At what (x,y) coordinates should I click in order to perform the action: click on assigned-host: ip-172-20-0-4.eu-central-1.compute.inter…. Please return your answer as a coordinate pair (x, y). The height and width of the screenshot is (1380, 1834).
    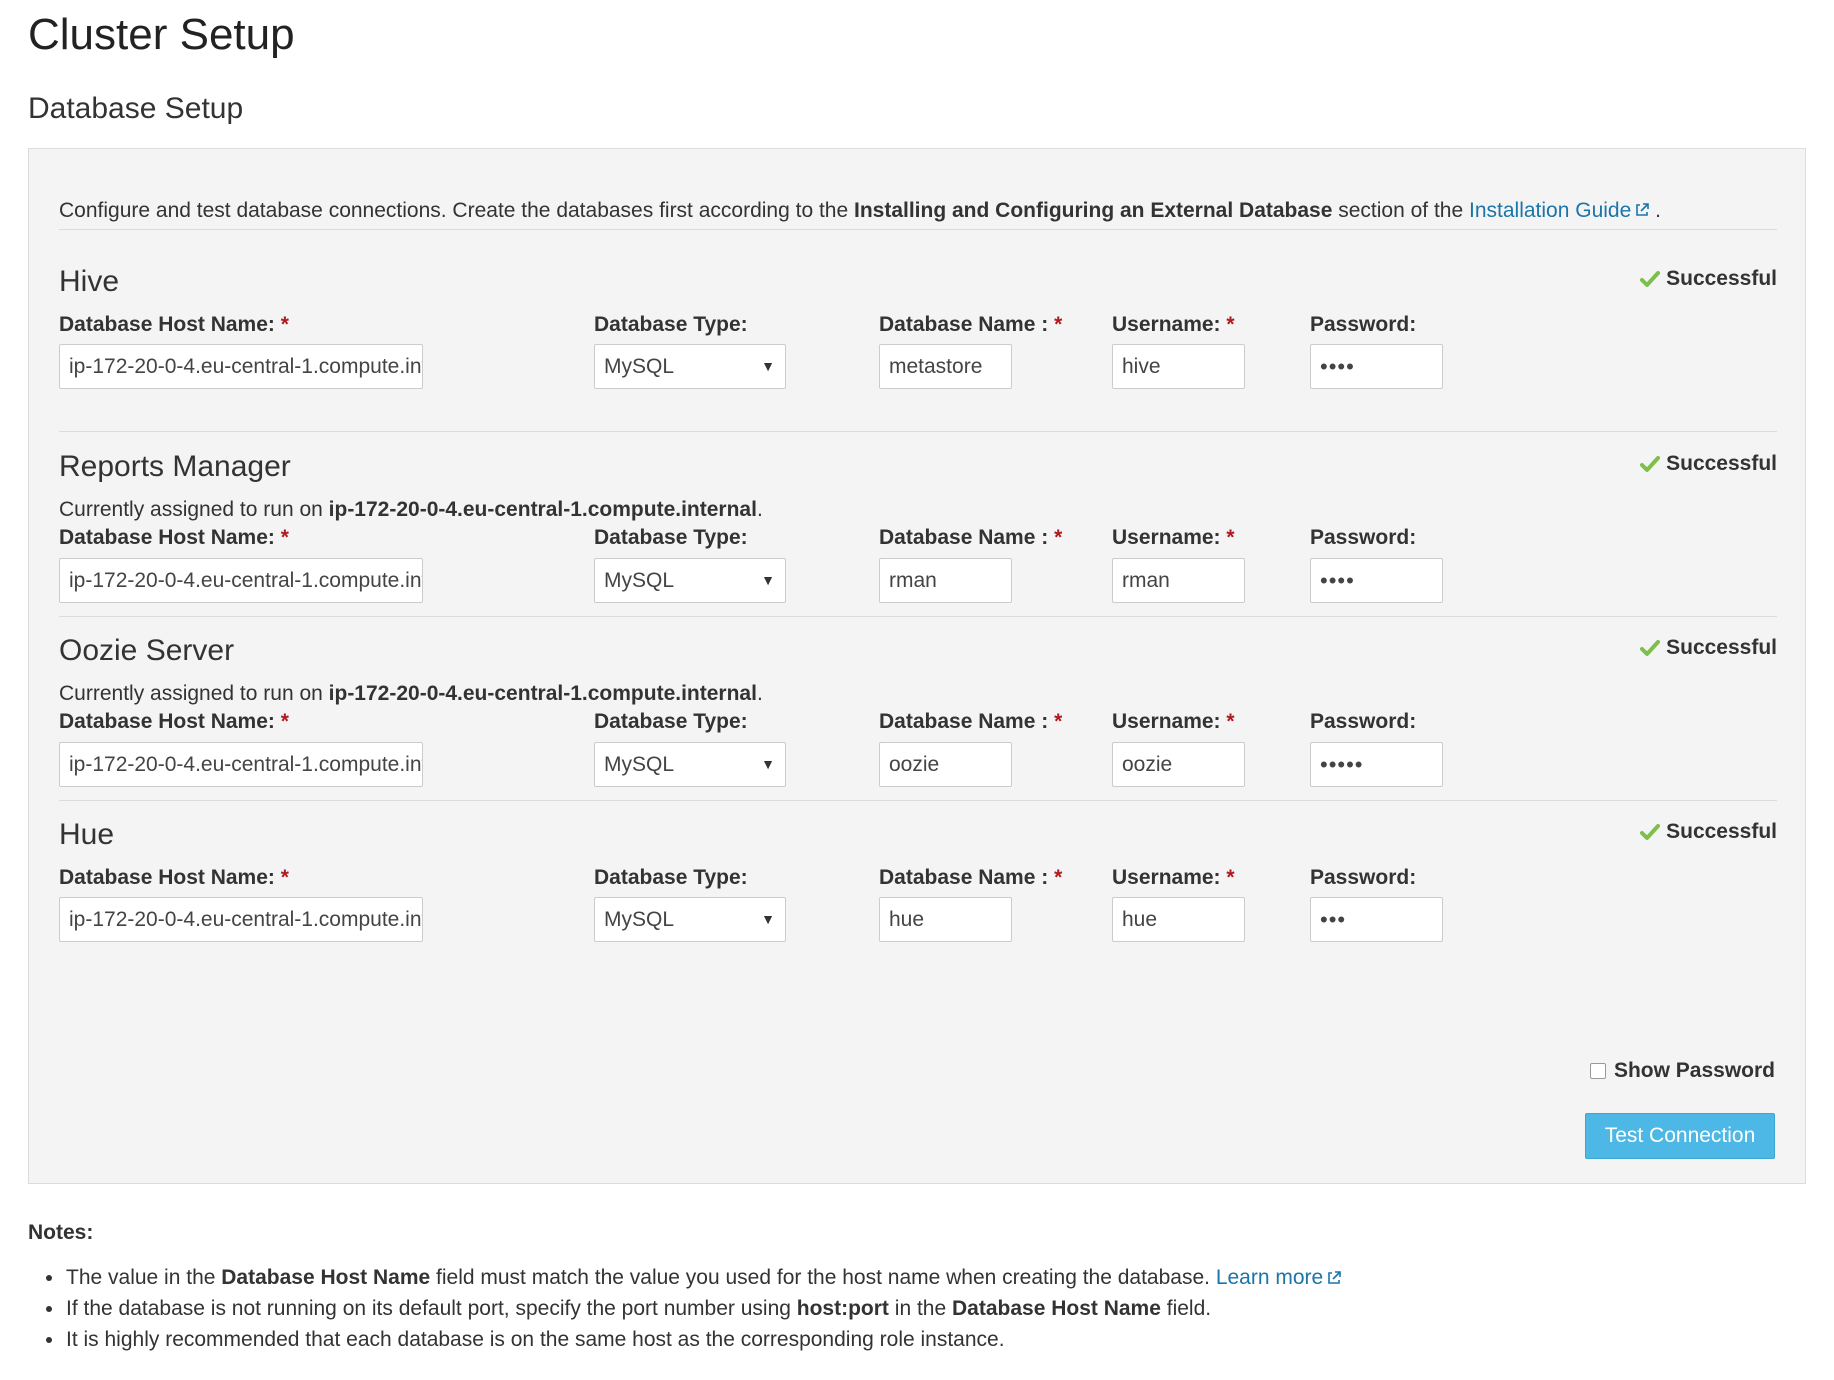
    Looking at the image, I should click on (542, 509).